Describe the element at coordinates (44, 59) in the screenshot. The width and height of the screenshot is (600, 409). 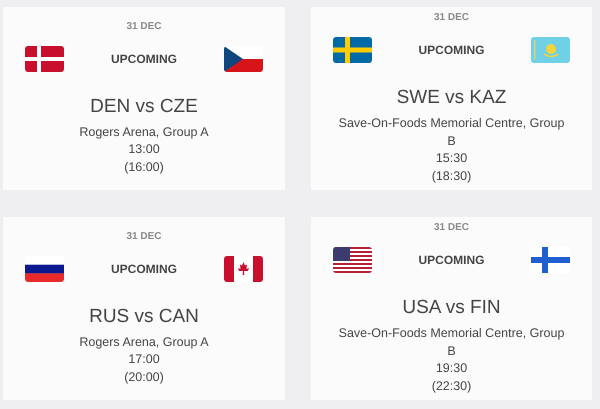
I see `denmark-flag-icon` at that location.